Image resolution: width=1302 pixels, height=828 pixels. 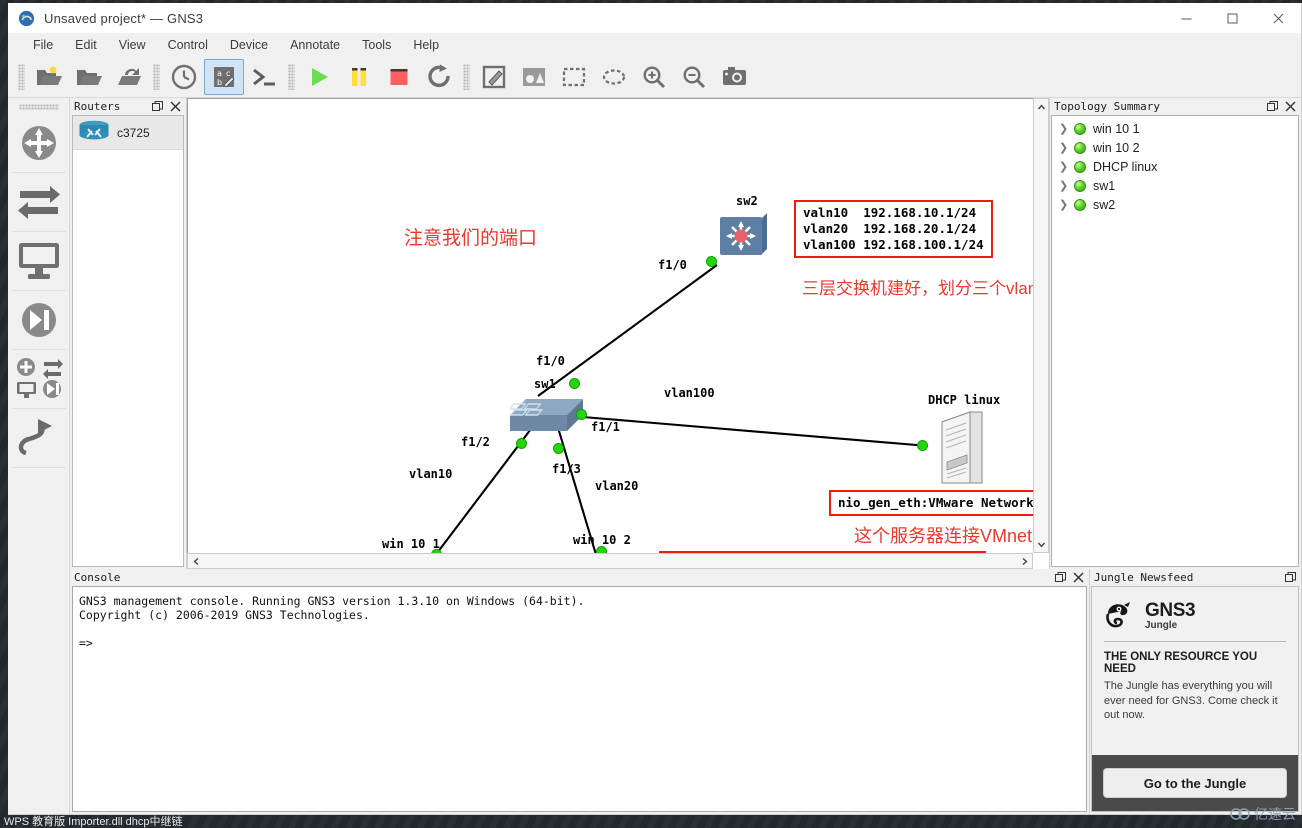 I want to click on topology-item-win-10-1: ❯ win 10 1, so click(x=1175, y=128).